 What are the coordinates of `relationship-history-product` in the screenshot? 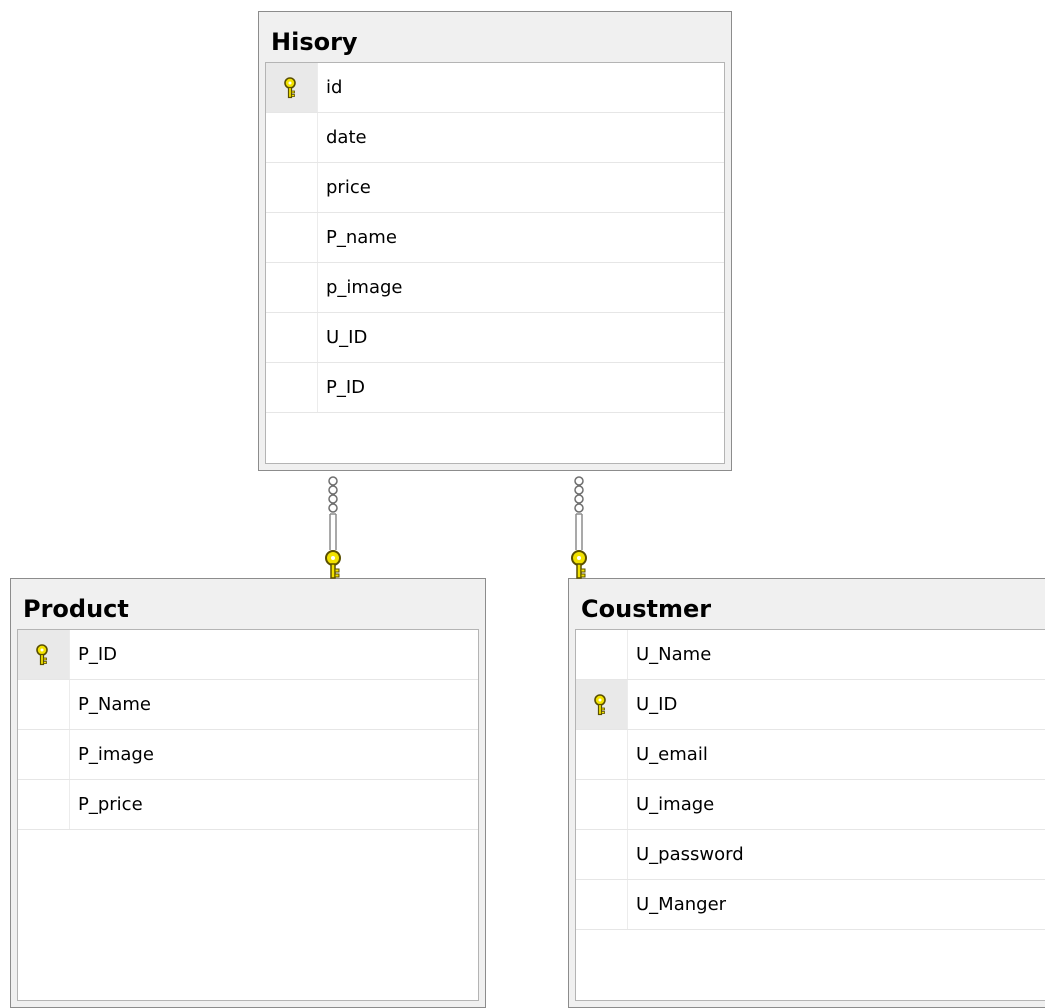 It's located at (333, 527).